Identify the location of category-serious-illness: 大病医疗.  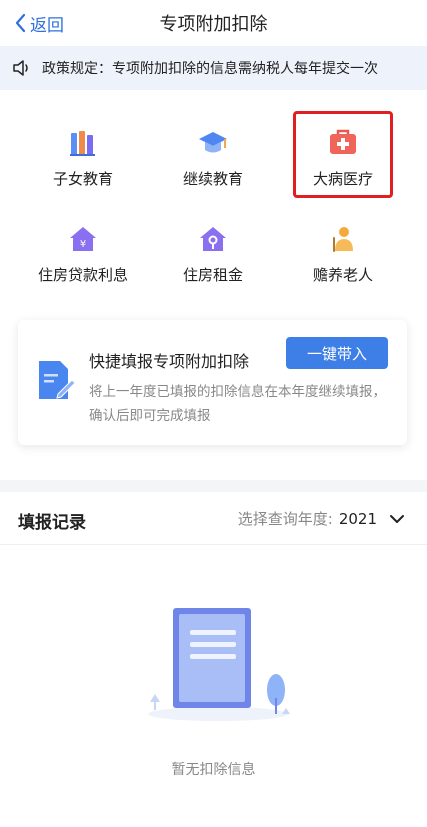
(343, 166).